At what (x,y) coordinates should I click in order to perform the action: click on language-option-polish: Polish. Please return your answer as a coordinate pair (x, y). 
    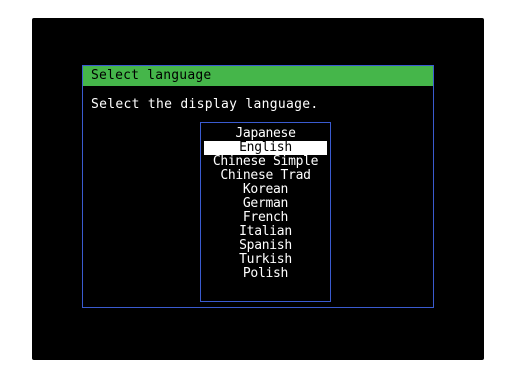
    Looking at the image, I should click on (265, 274).